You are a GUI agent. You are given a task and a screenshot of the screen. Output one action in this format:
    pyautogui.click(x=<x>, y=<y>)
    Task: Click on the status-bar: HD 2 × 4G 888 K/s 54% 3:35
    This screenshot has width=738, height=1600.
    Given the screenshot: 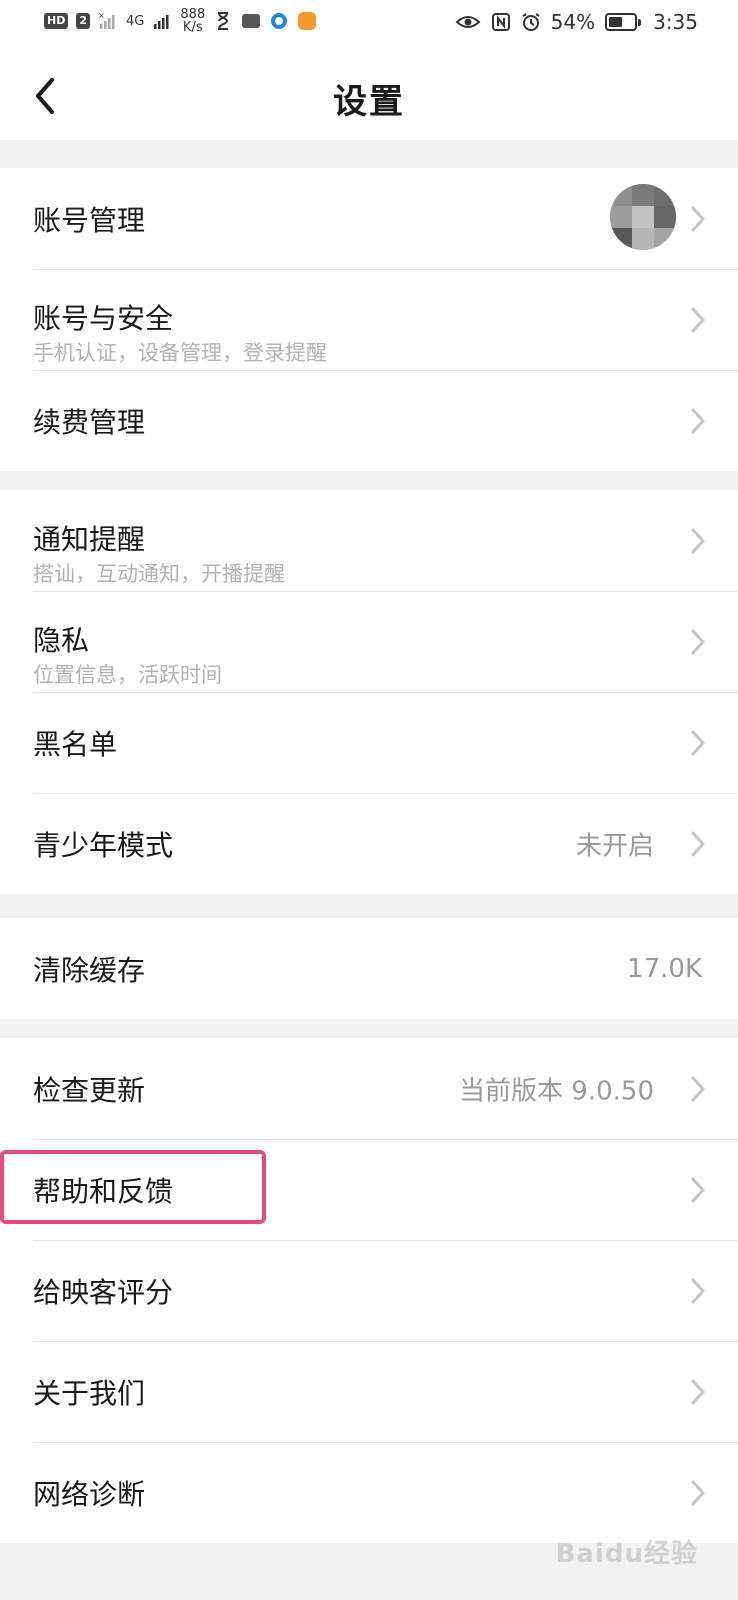 What is the action you would take?
    pyautogui.click(x=369, y=25)
    